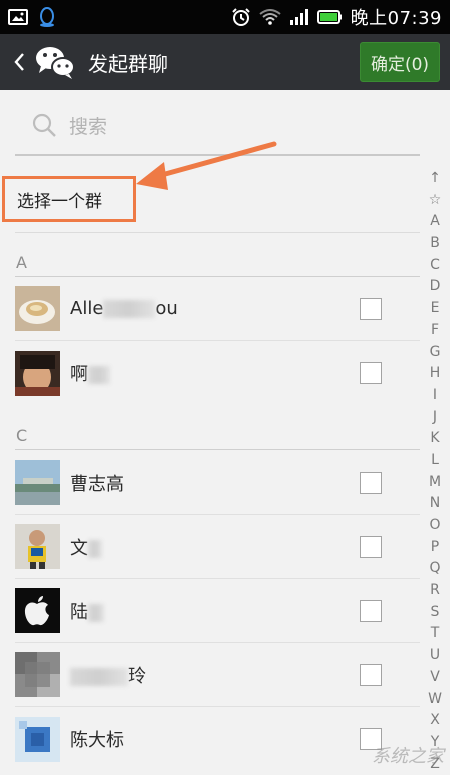  I want to click on contact-name: 文, so click(86, 547).